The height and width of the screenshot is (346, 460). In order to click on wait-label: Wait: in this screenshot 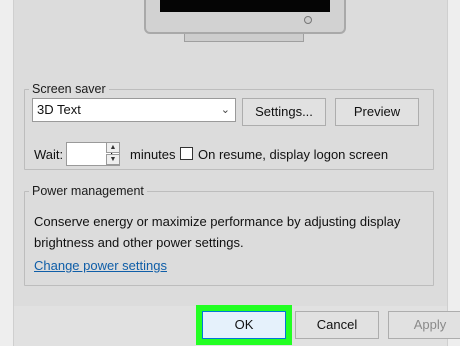, I will do `click(49, 154)`.